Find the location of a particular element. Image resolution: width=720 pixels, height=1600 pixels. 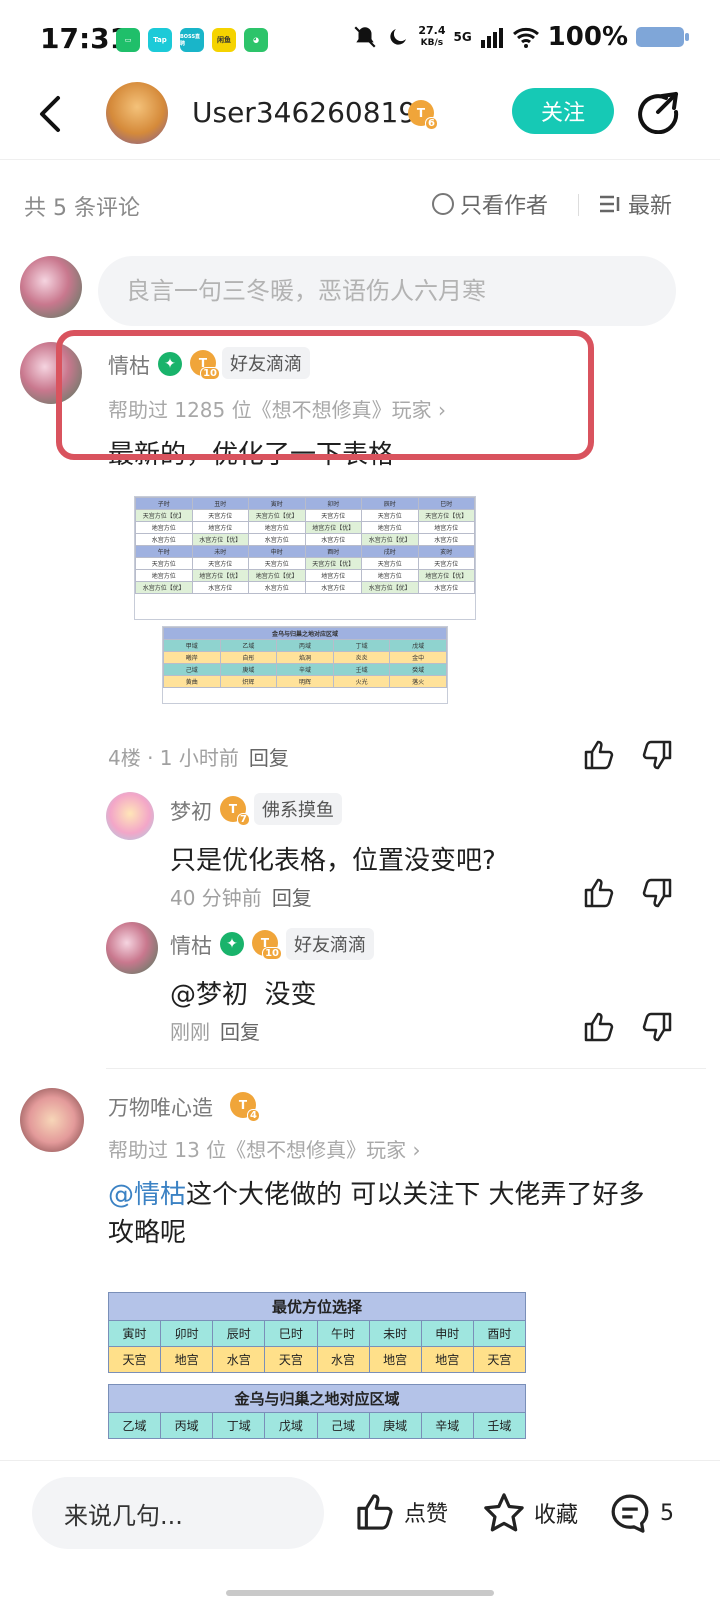

favorite-button: 收藏 is located at coordinates (530, 1513).